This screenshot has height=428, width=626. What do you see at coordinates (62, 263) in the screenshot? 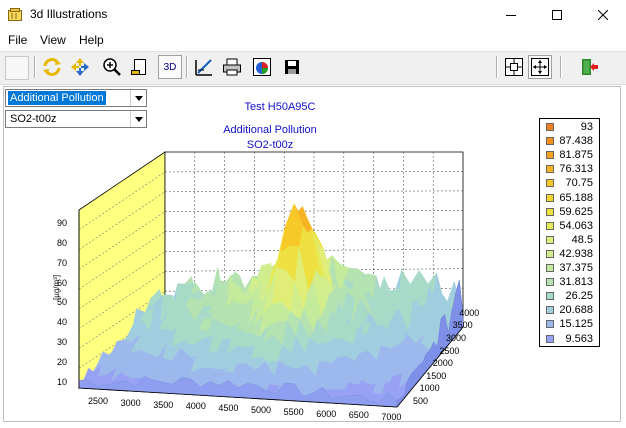
I see `z-tick-label: 70` at bounding box center [62, 263].